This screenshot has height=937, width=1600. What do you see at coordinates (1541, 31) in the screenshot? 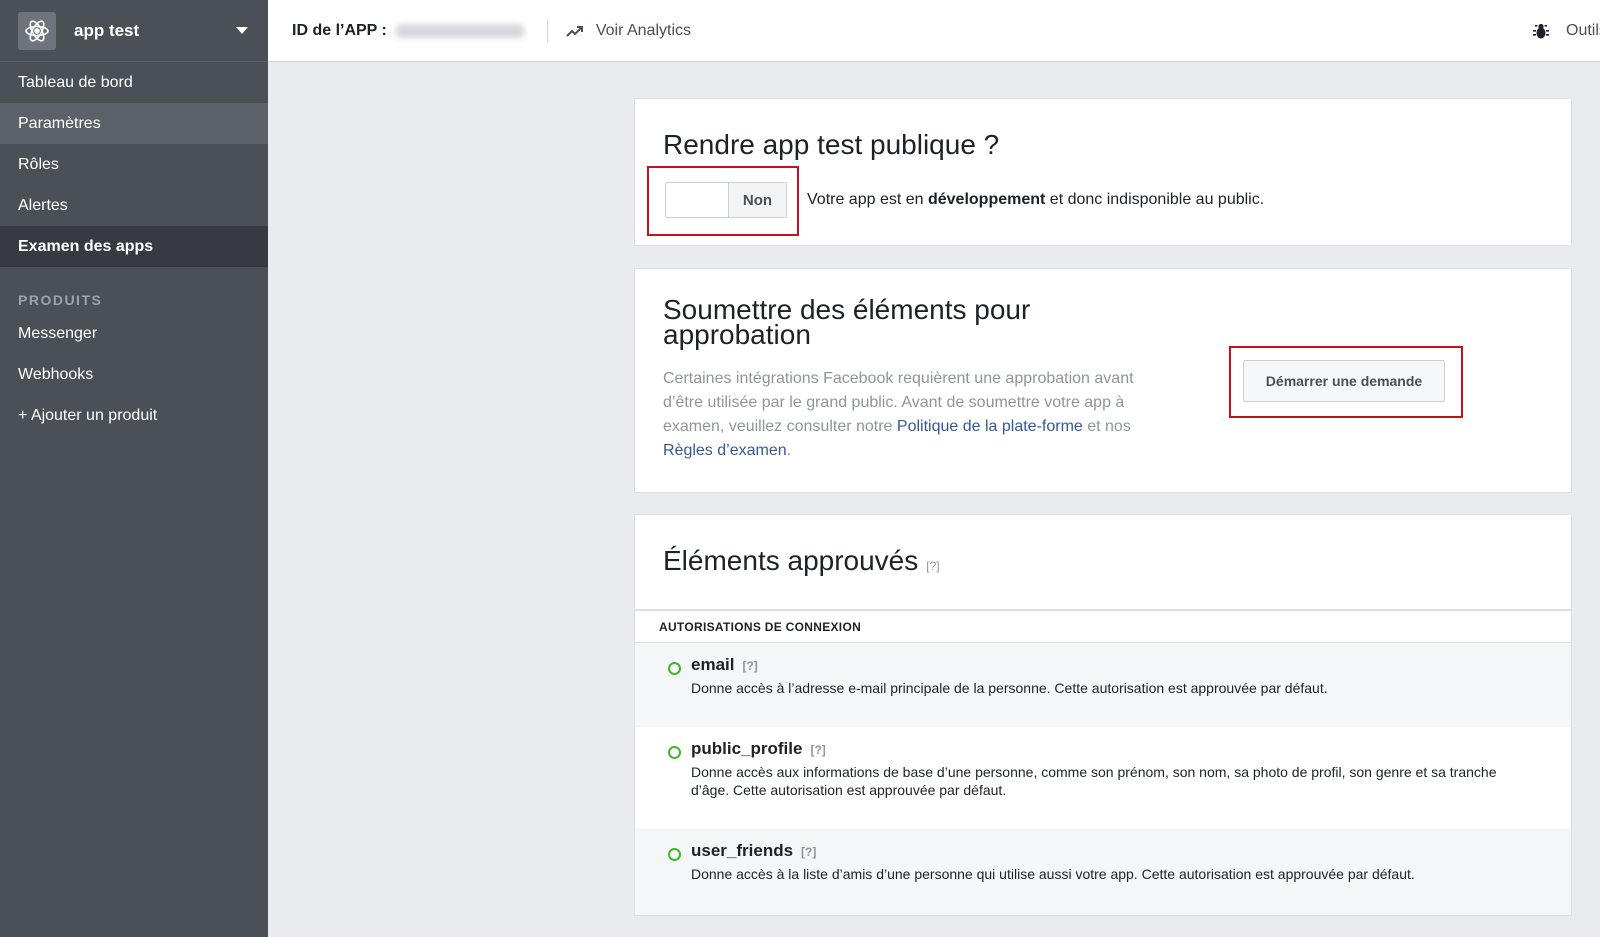
I see `bug-icon` at bounding box center [1541, 31].